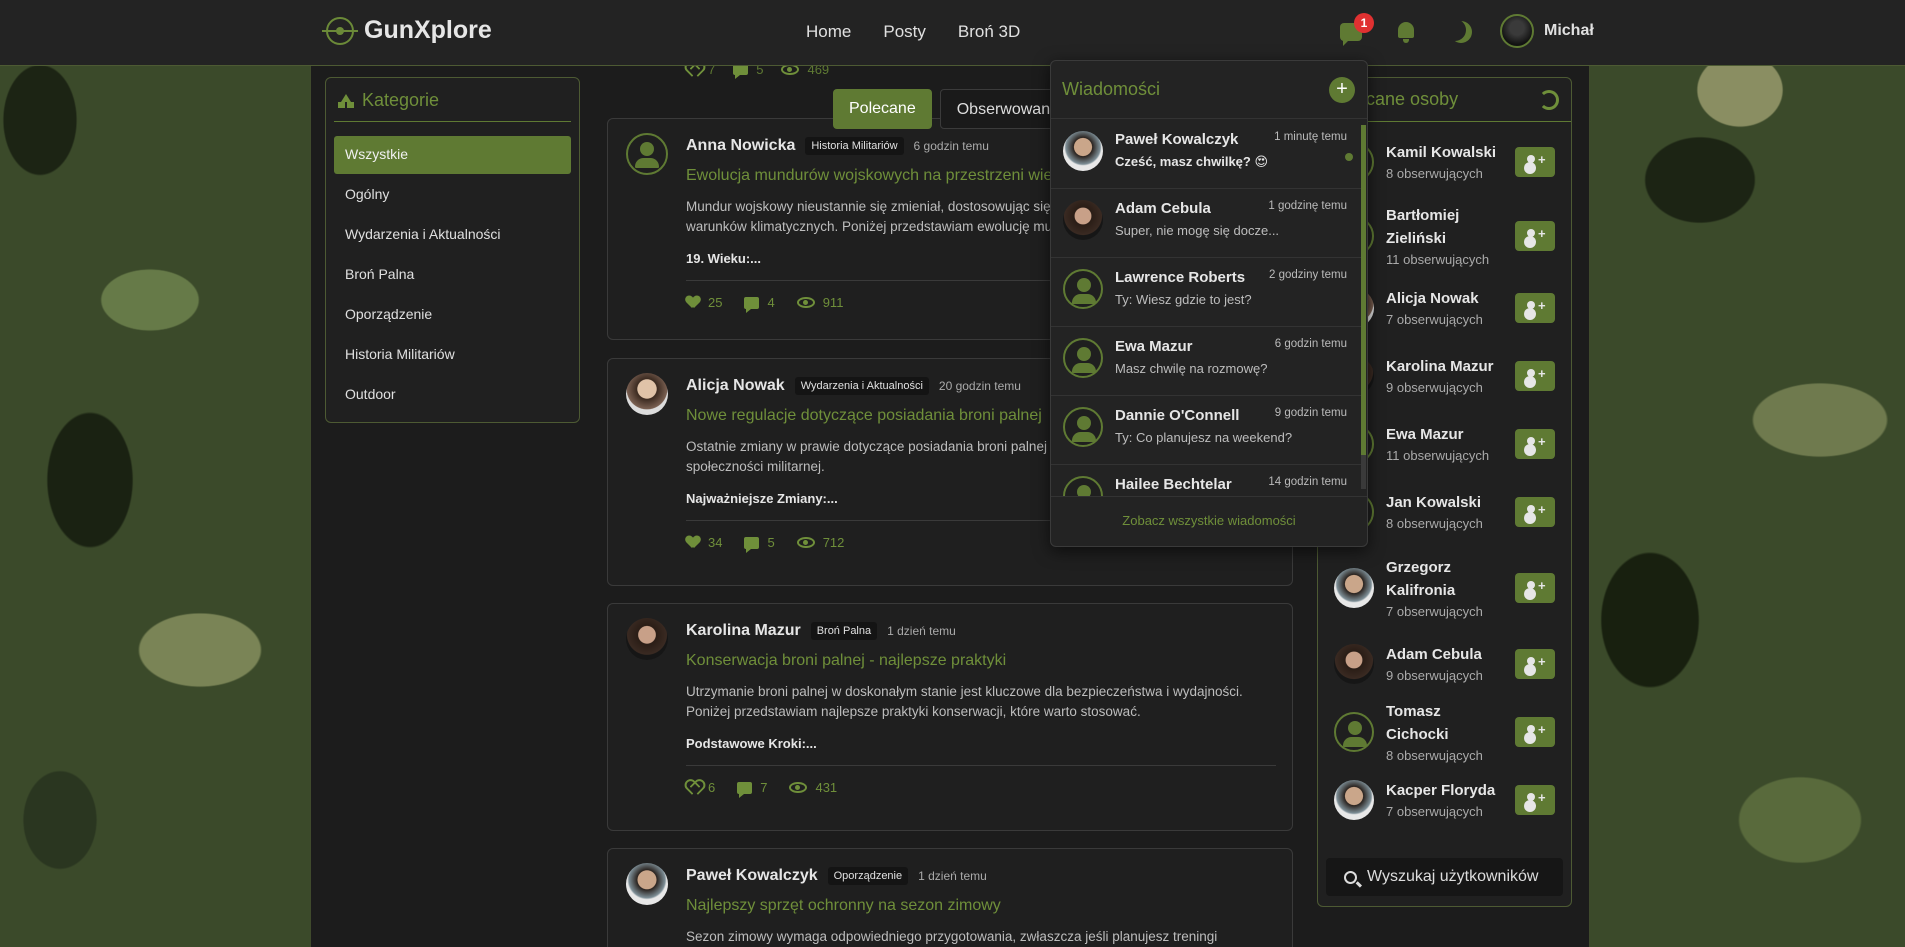 This screenshot has height=947, width=1905. I want to click on post-author: Karolina Mazur, so click(743, 631).